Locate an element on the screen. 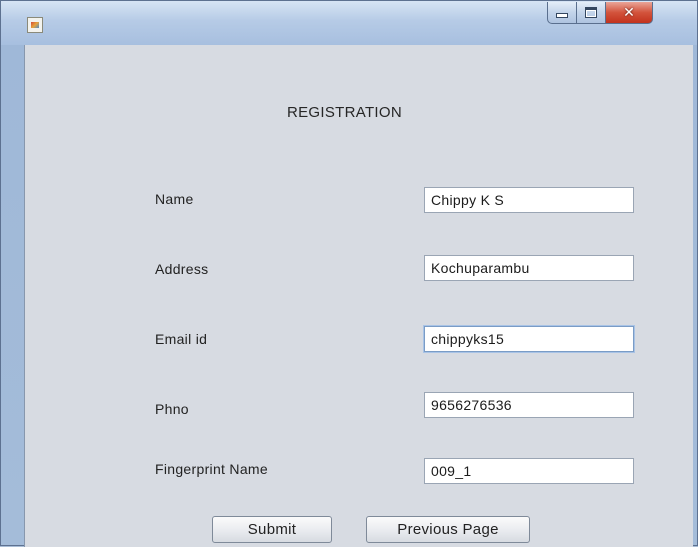  maximize-icon is located at coordinates (591, 12).